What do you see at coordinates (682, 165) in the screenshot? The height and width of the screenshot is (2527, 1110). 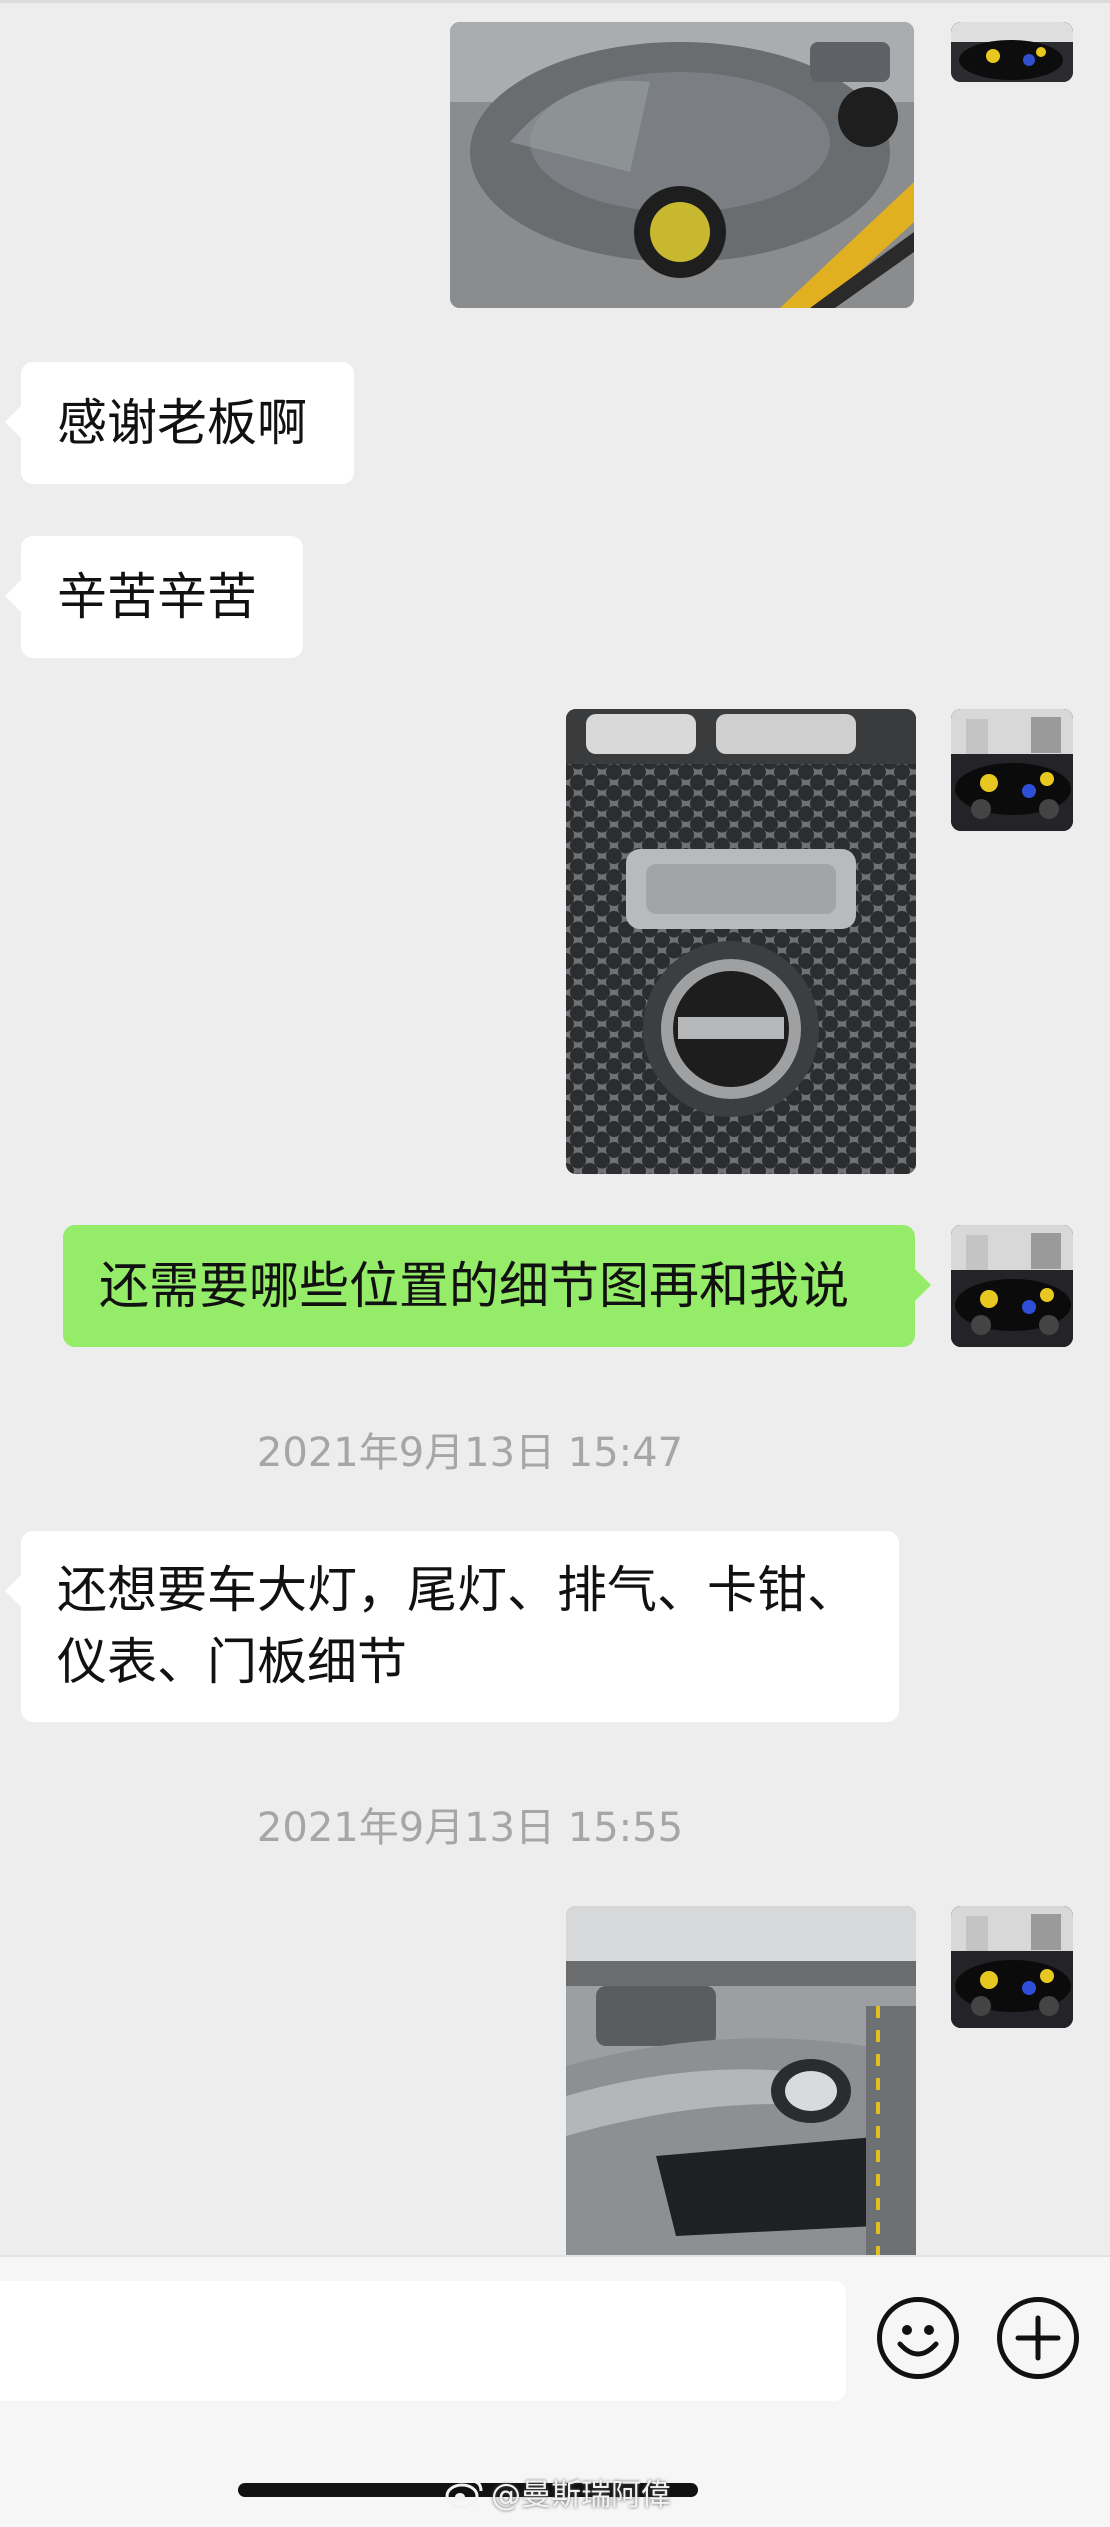 I see `car-photo-message` at bounding box center [682, 165].